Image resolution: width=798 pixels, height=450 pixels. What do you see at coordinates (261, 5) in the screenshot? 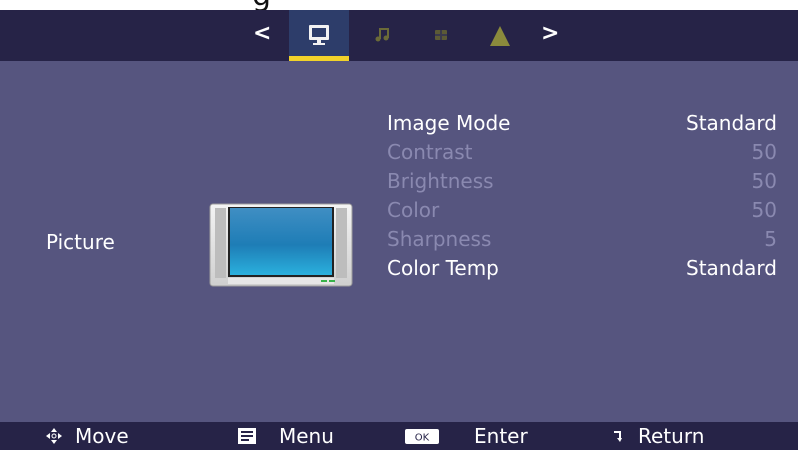
I see `clipped-heading-fragment: g` at bounding box center [261, 5].